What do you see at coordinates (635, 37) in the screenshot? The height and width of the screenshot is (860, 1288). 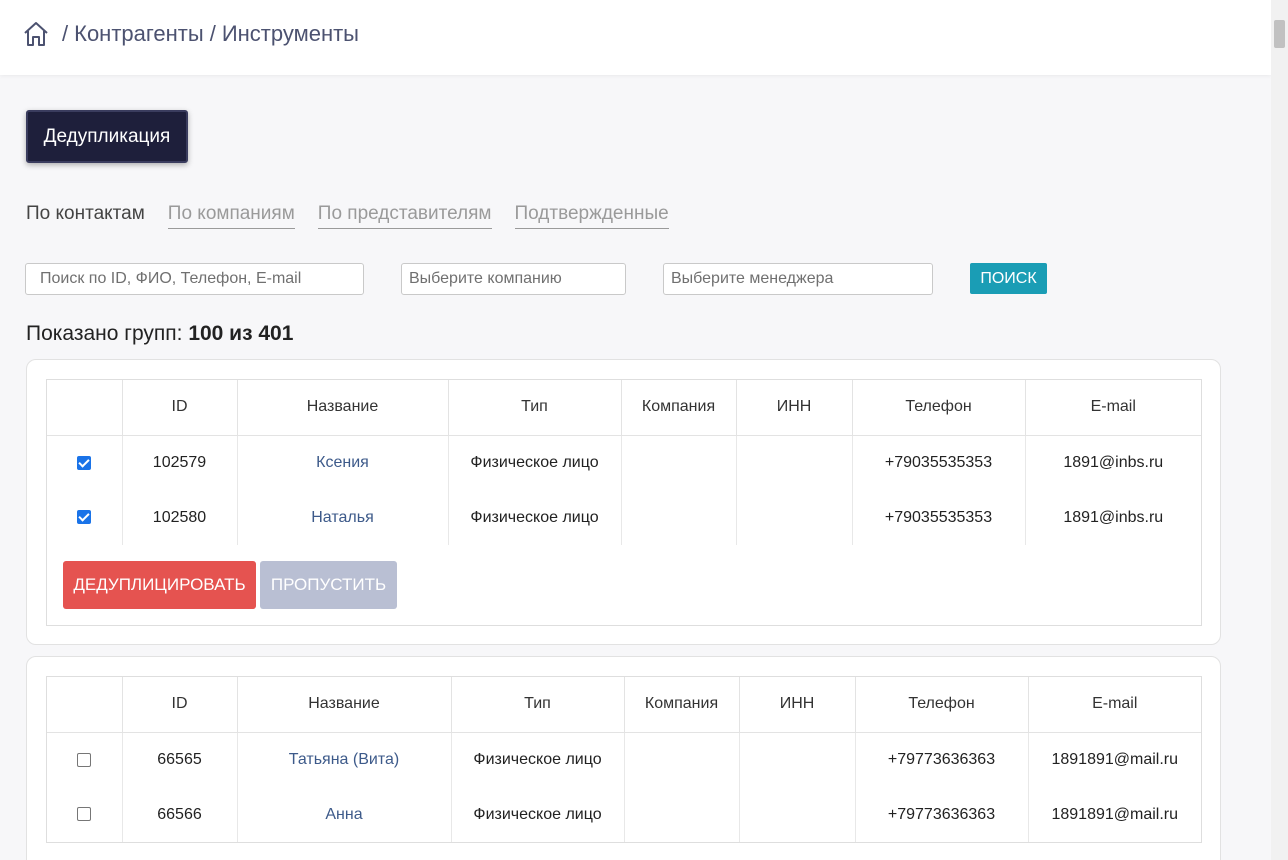 I see `top-bar: / Контрагенты / Инструменты` at bounding box center [635, 37].